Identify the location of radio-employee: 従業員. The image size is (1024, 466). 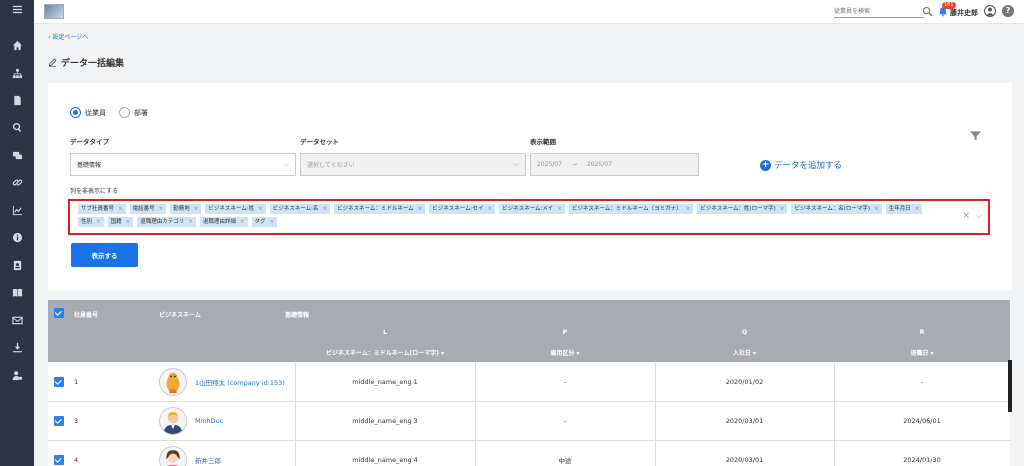
(88, 112).